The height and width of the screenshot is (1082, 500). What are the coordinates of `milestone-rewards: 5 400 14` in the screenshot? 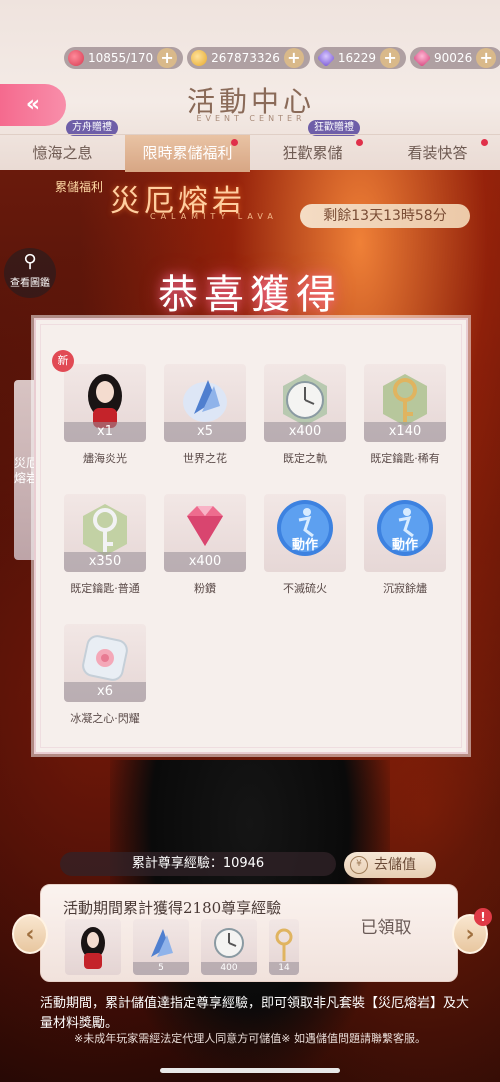 It's located at (188, 947).